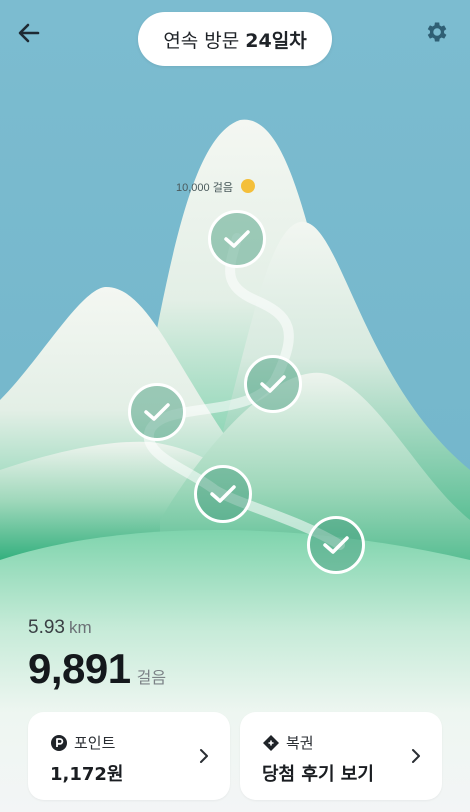 The height and width of the screenshot is (812, 470). I want to click on distance-unit: km, so click(80, 627).